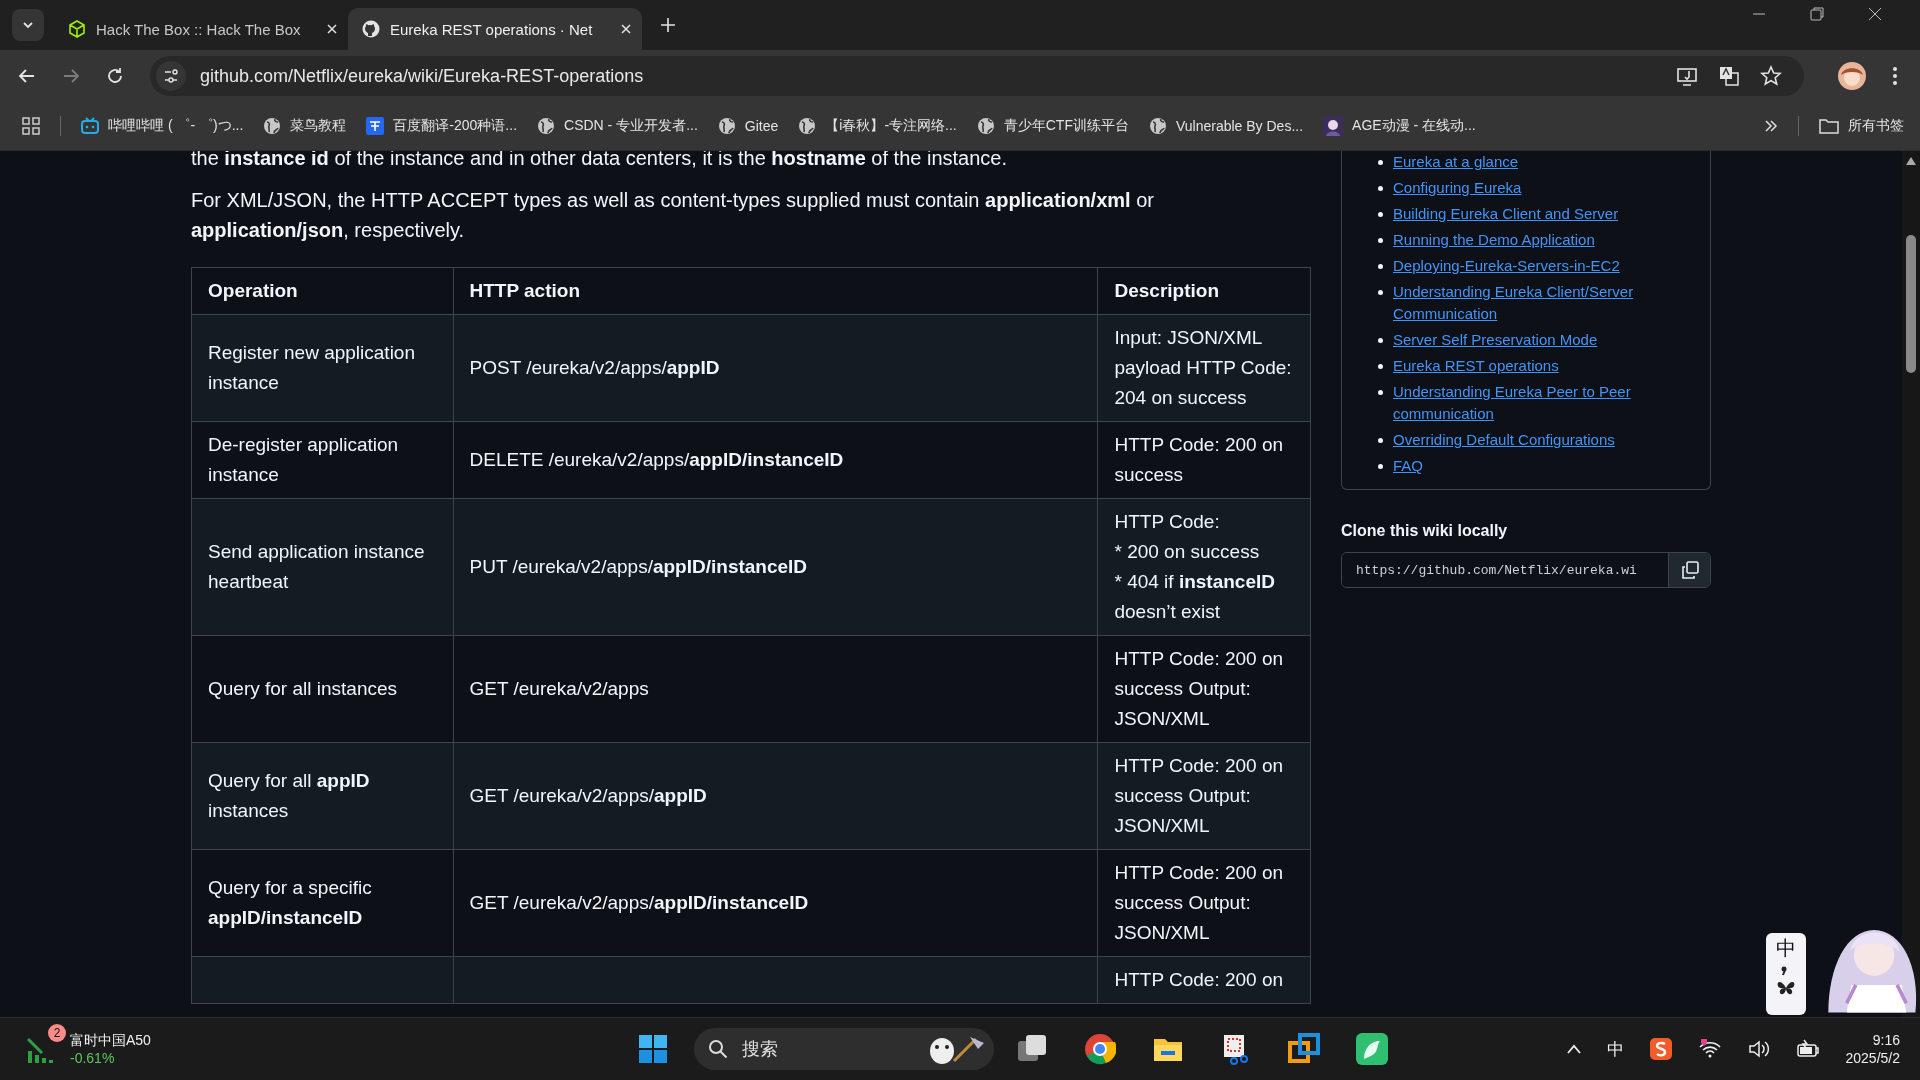 The height and width of the screenshot is (1080, 1920). What do you see at coordinates (1886, 1040) in the screenshot?
I see `time-text: 9:16` at bounding box center [1886, 1040].